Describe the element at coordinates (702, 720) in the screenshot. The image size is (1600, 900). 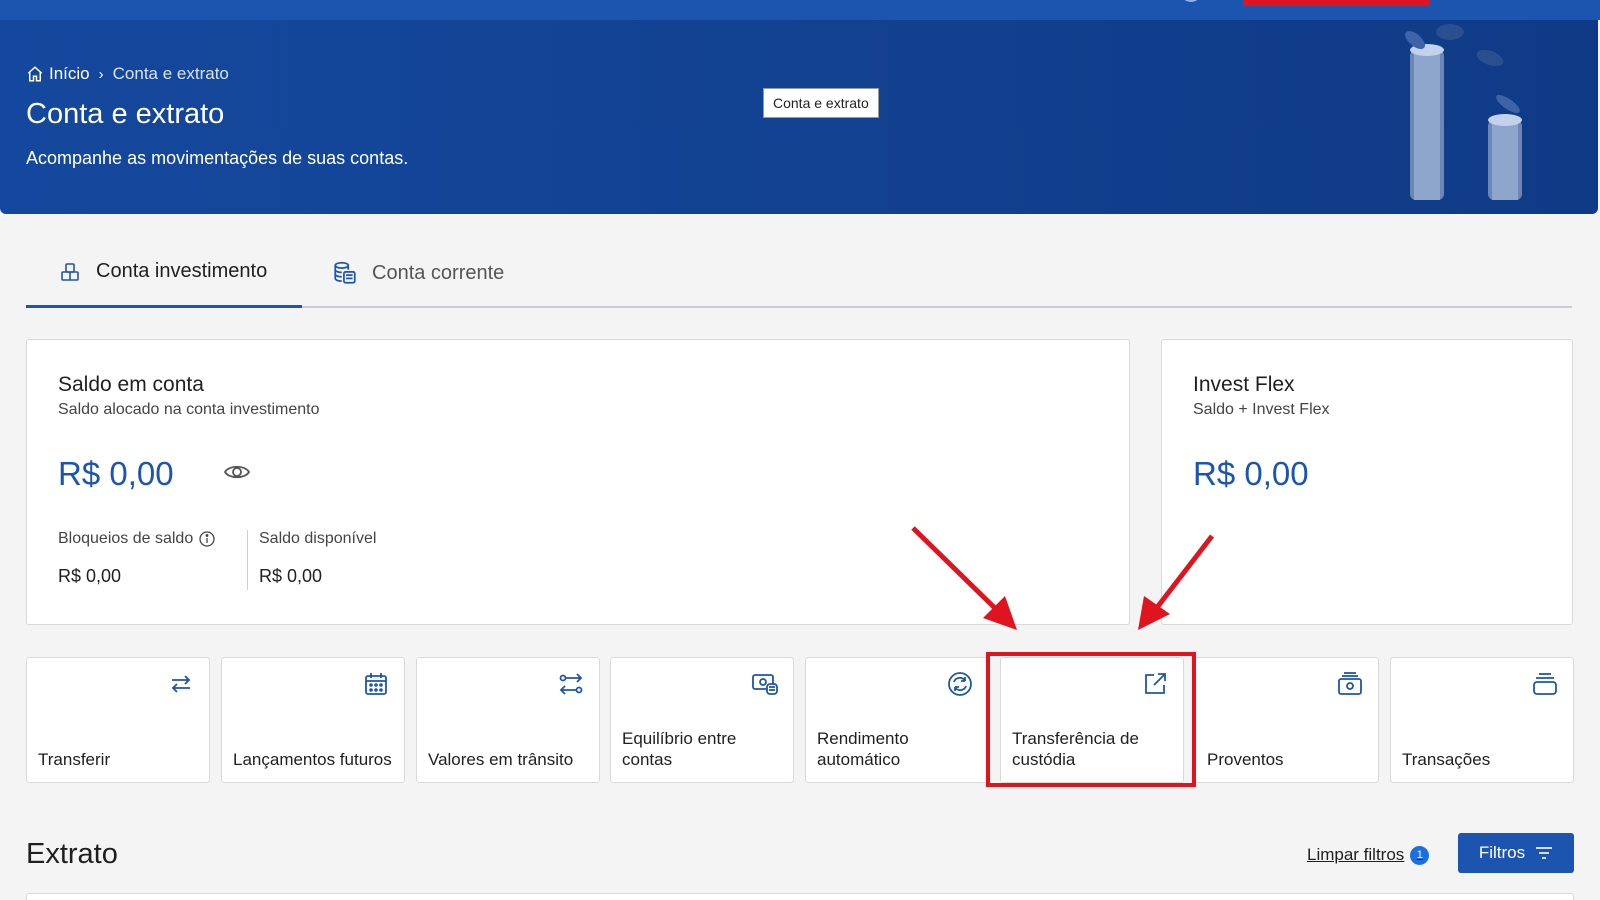
I see `action-equilibrio-entre-contas: Equilíbrio entre contas` at that location.